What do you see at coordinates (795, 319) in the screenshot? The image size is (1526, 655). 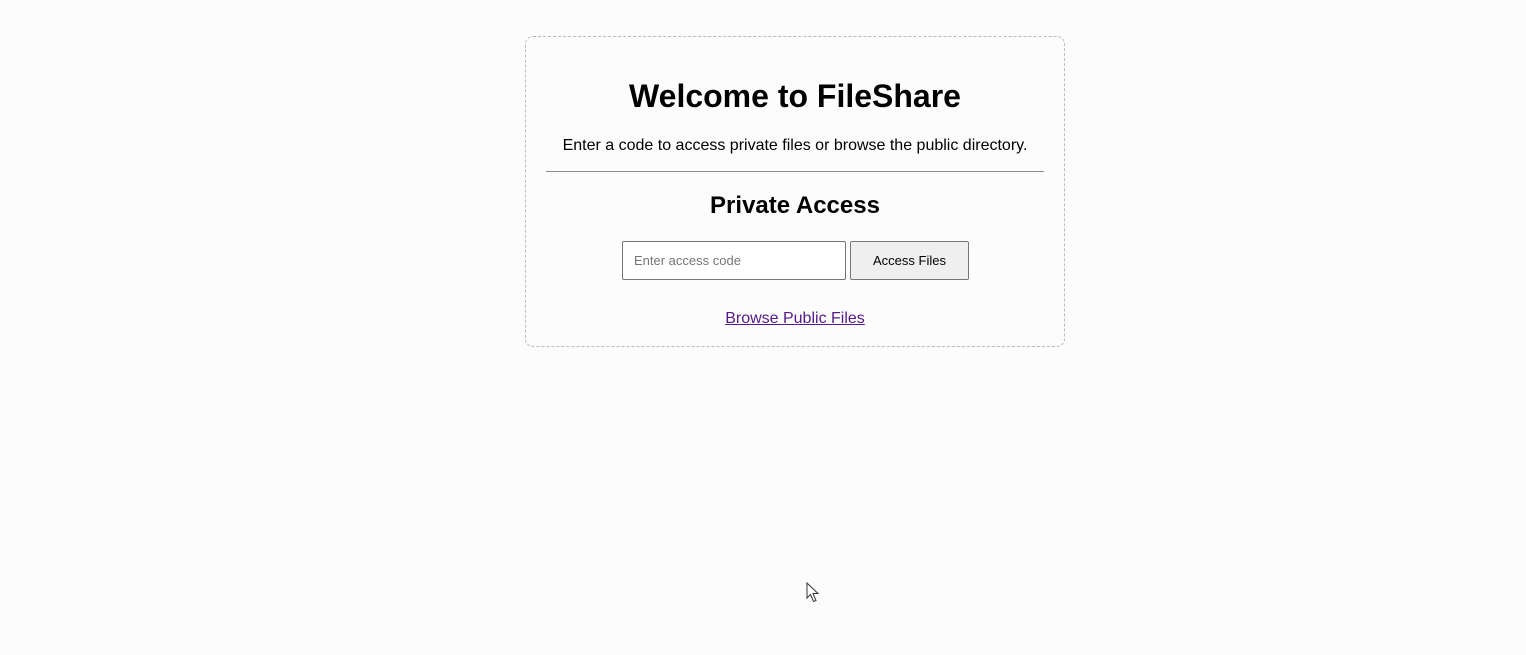 I see `browse-public-files-link: Browse Public Files` at bounding box center [795, 319].